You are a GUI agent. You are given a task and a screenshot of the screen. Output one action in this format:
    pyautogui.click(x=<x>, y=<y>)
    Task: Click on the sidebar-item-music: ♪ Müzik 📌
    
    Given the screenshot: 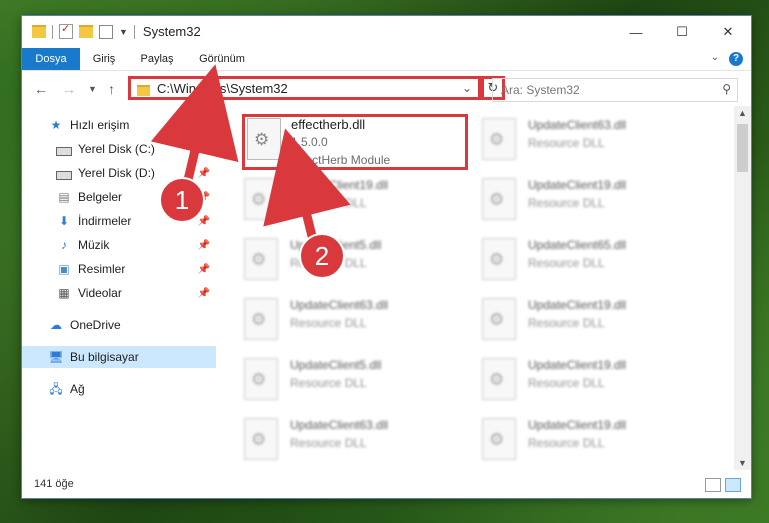 What is the action you would take?
    pyautogui.click(x=119, y=245)
    